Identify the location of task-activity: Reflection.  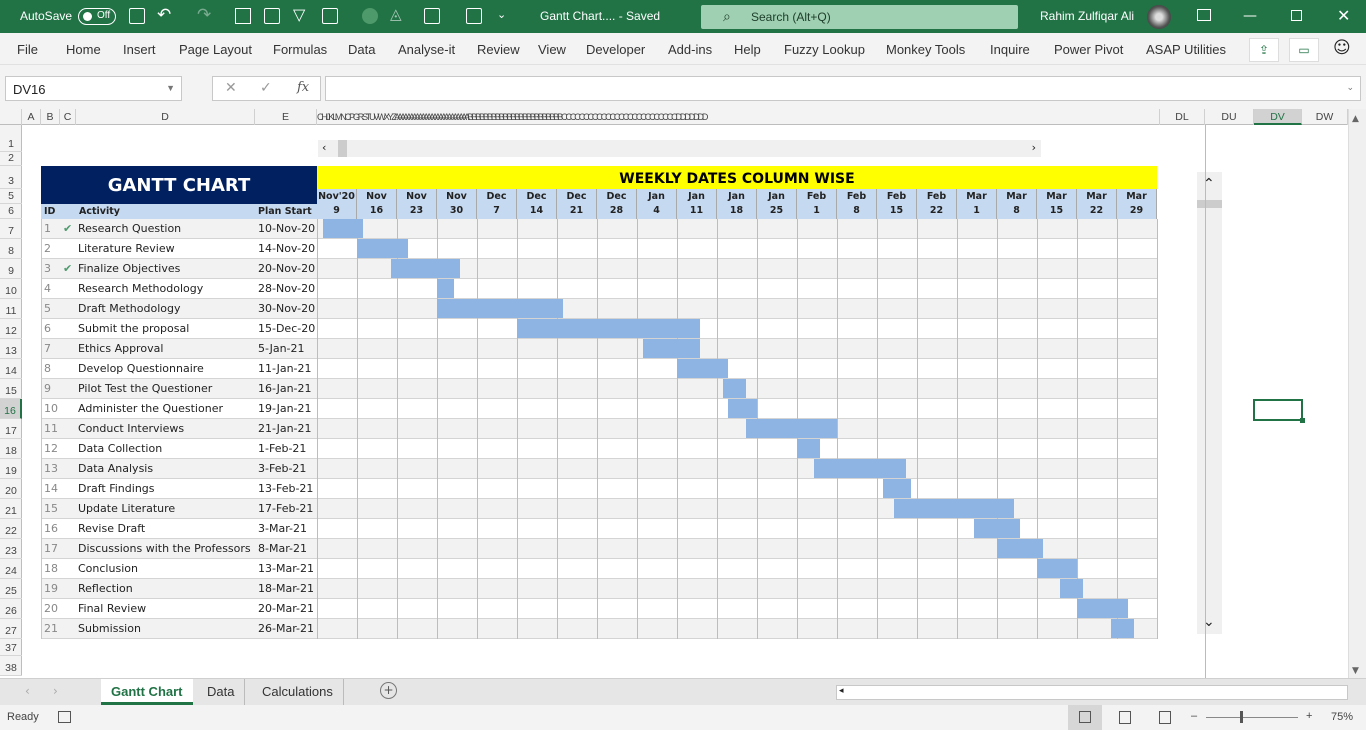
(105, 588).